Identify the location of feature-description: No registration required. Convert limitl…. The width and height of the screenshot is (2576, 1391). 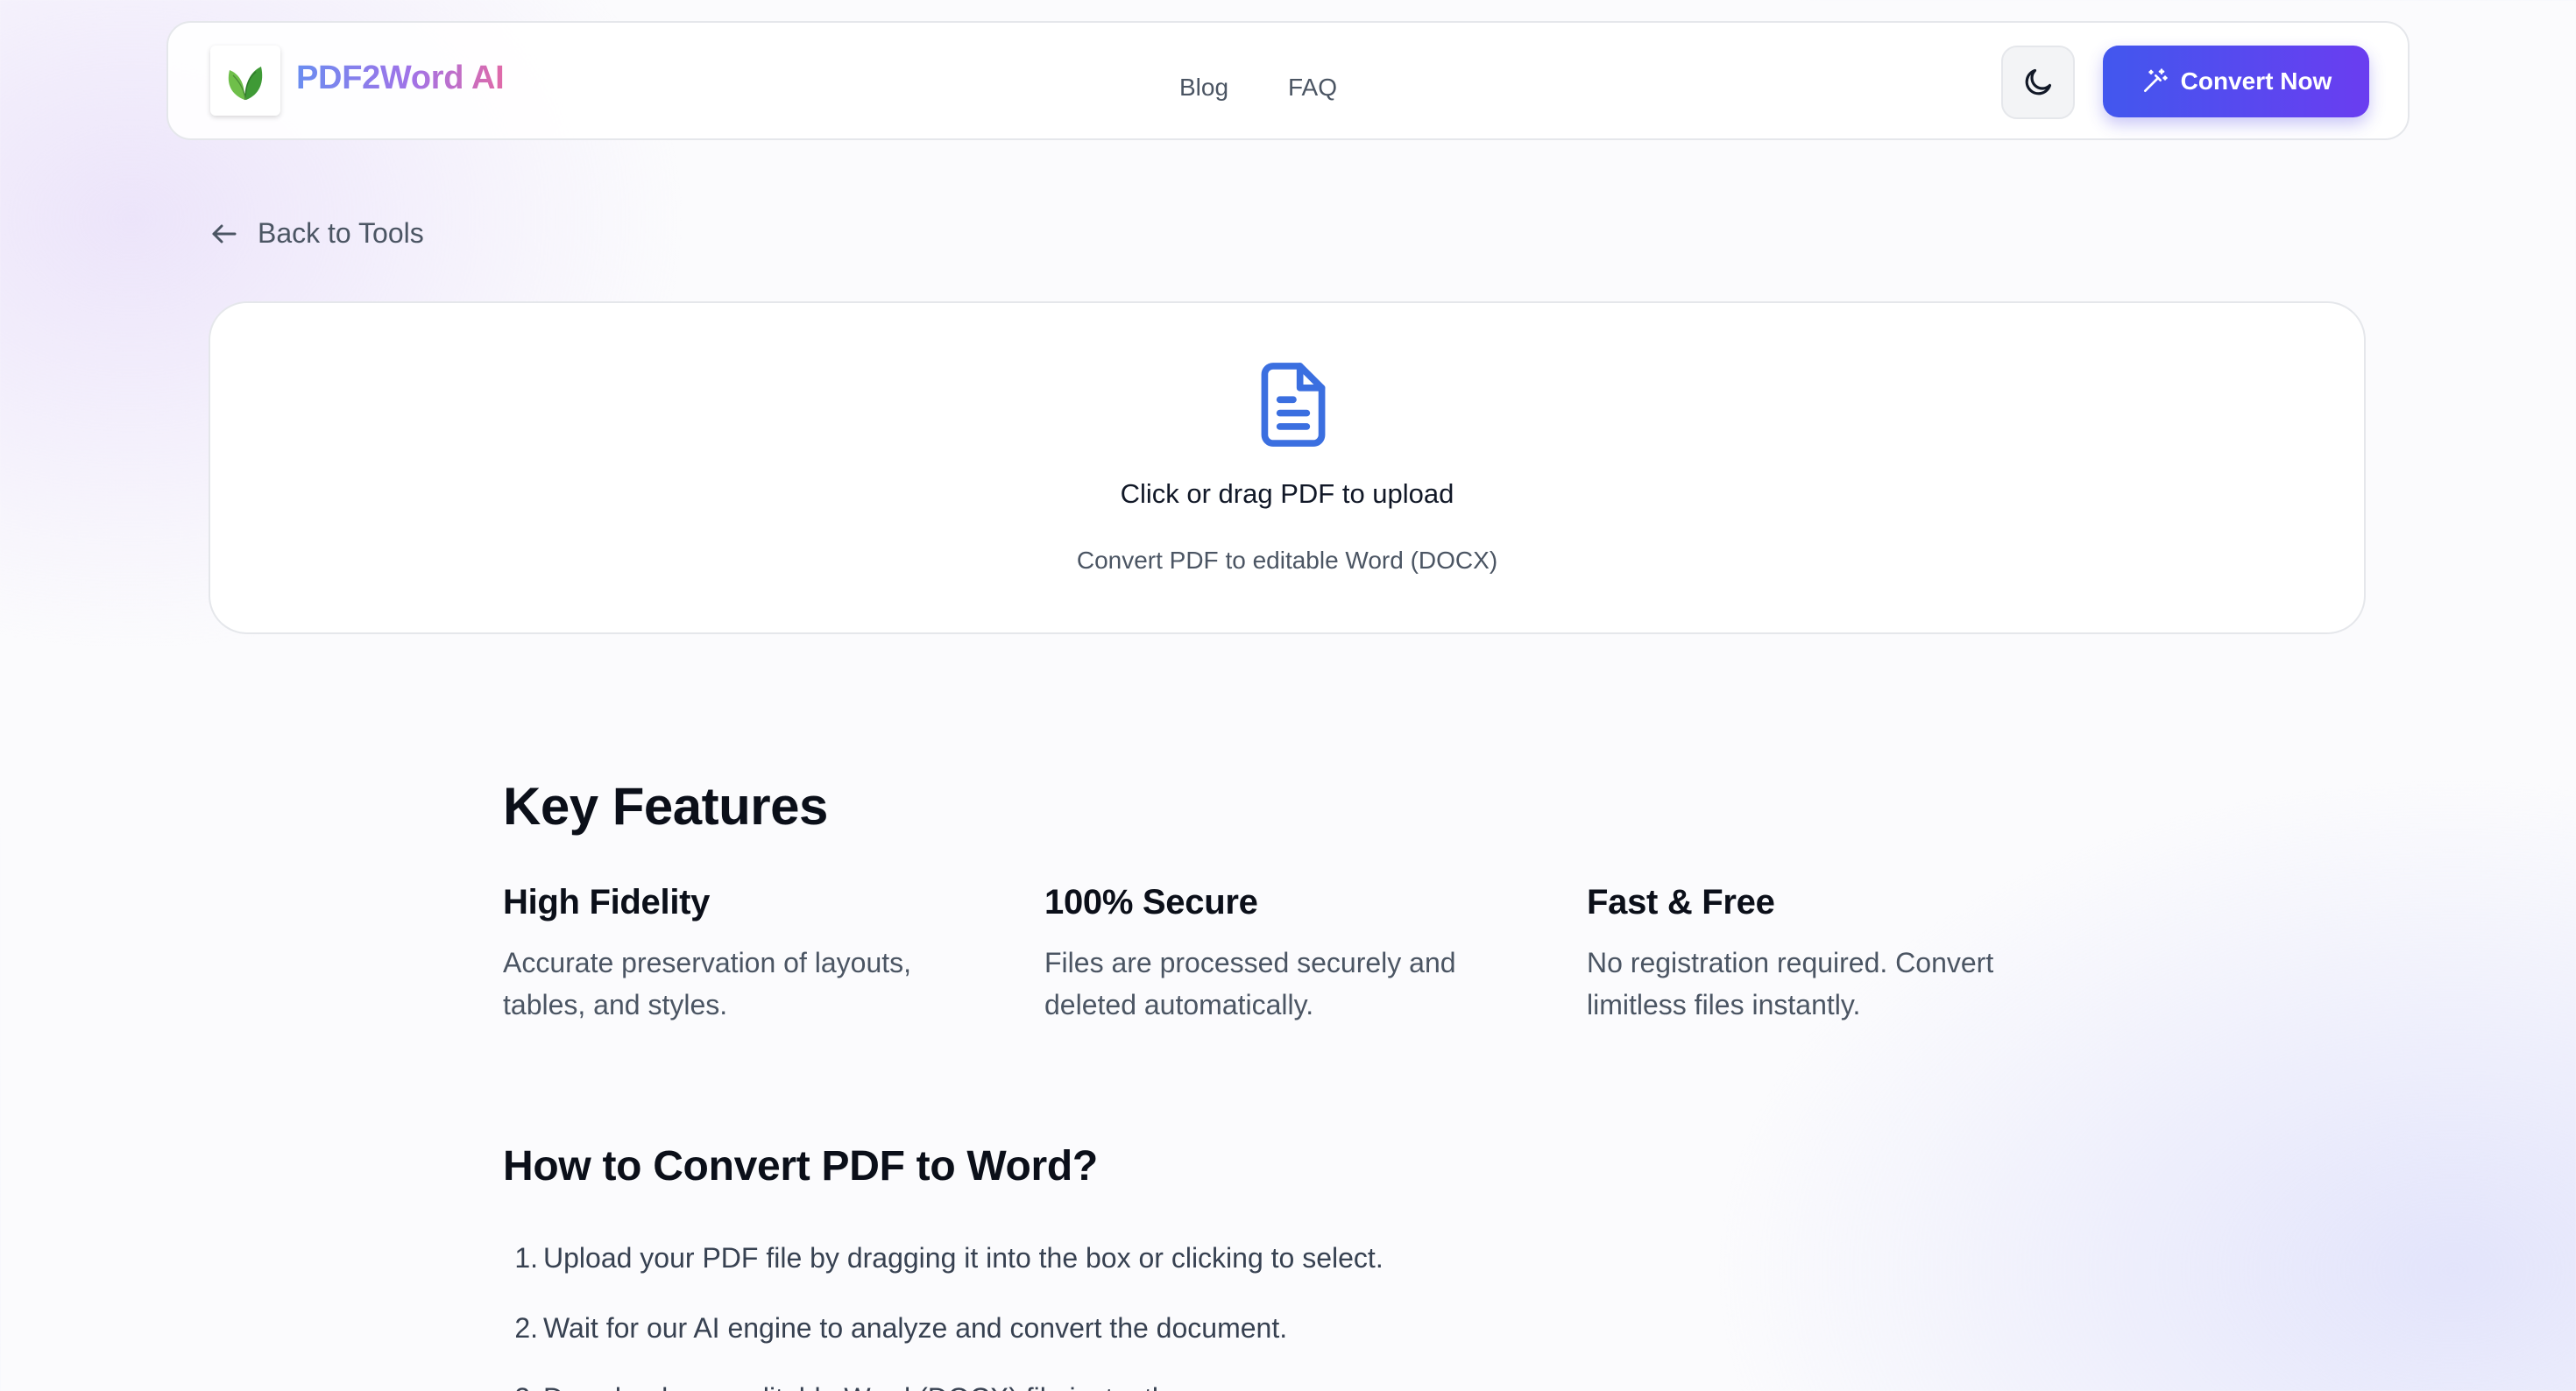
(1823, 984).